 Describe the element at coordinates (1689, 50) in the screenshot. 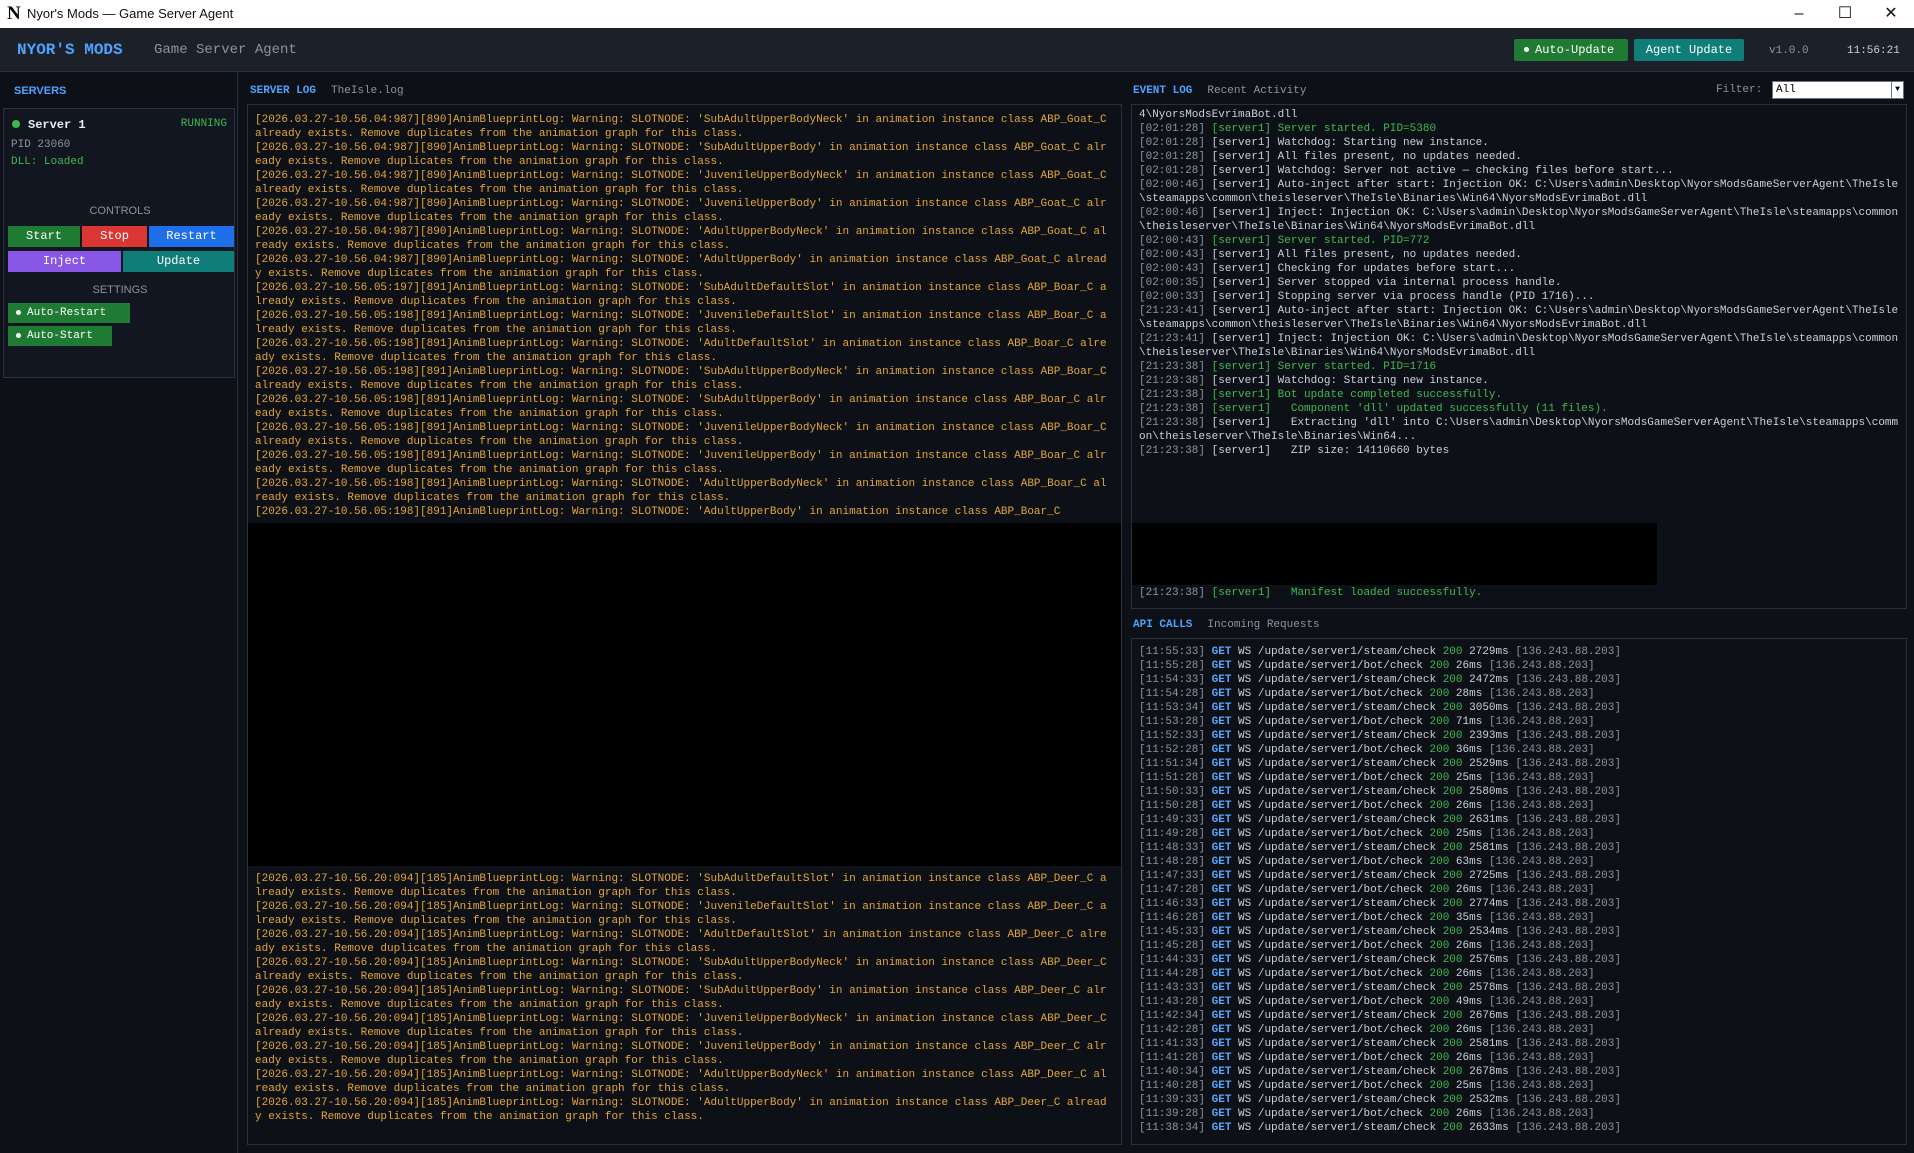

I see `agent-update-button: Agent Update` at that location.